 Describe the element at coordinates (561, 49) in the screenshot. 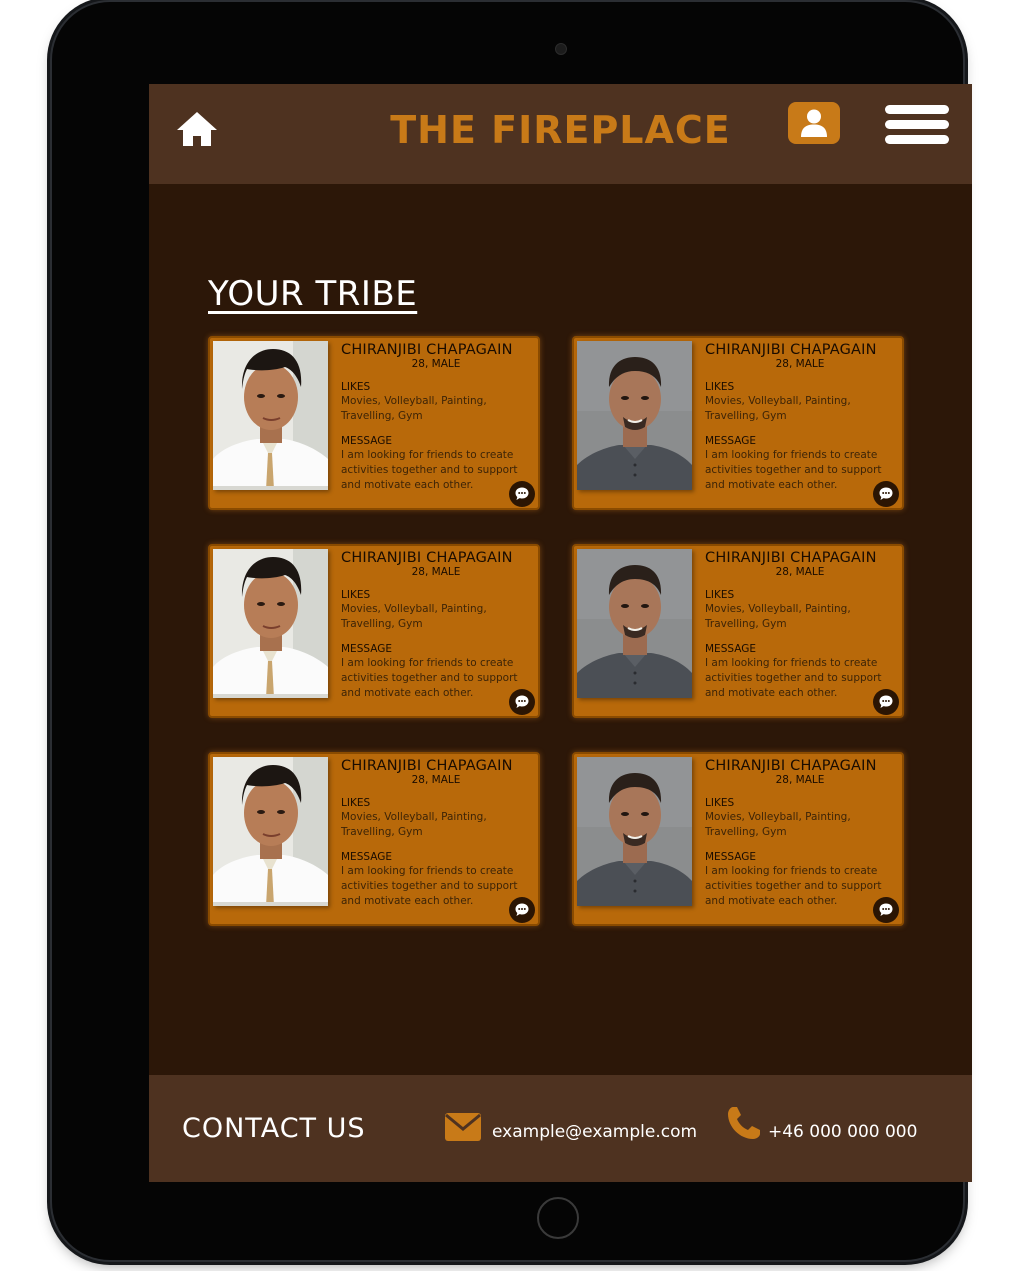

I see `front-camera` at that location.